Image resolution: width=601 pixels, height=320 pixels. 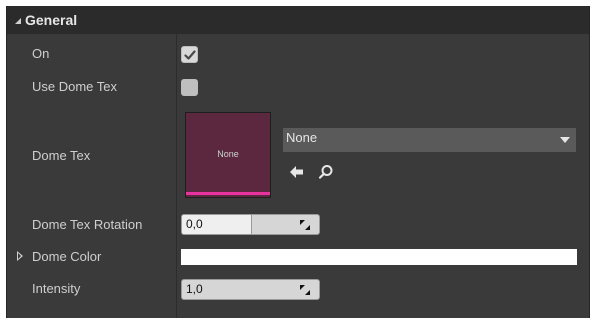 What do you see at coordinates (41, 53) in the screenshot?
I see `property-label-on: On` at bounding box center [41, 53].